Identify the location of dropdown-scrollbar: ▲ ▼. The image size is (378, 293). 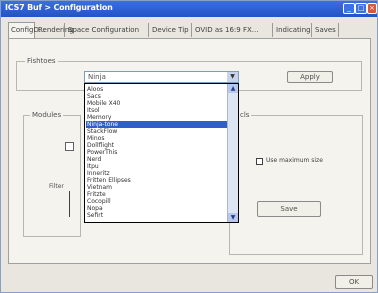
(232, 153).